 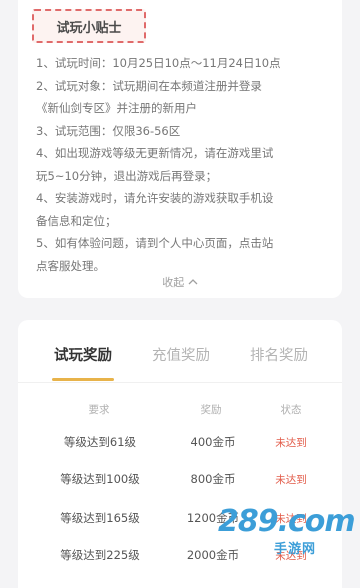 What do you see at coordinates (89, 26) in the screenshot?
I see `tips-title: 试玩小贴士` at bounding box center [89, 26].